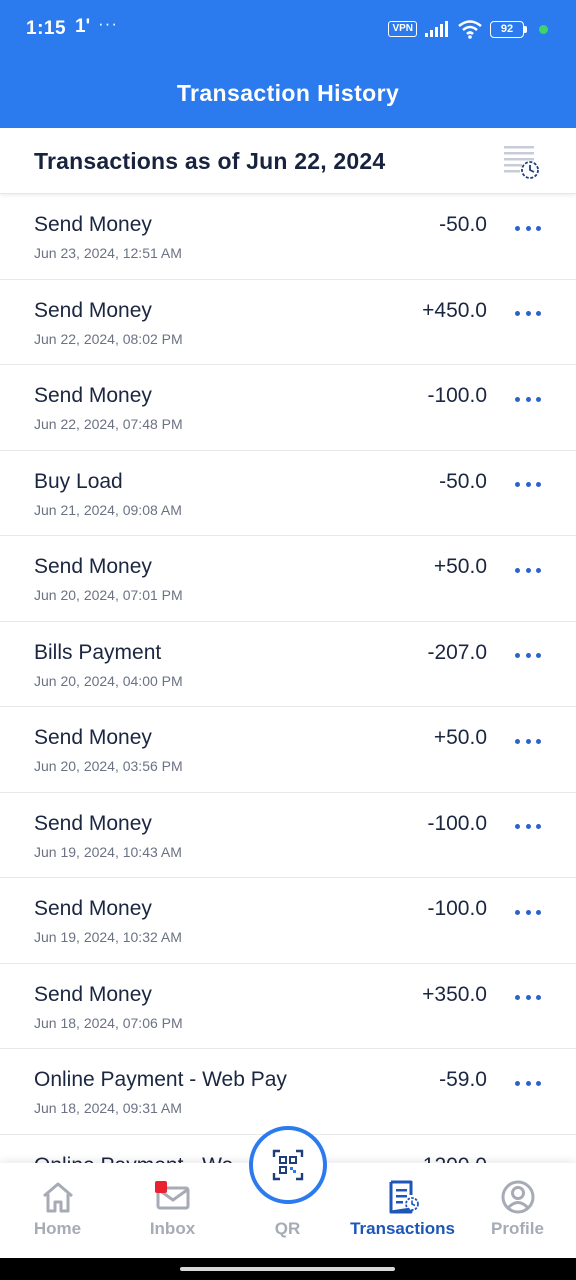 The height and width of the screenshot is (1280, 576). What do you see at coordinates (288, 493) in the screenshot?
I see `transaction-row: Buy Load Jun 21, 2024, 09:08 AM -50.0` at bounding box center [288, 493].